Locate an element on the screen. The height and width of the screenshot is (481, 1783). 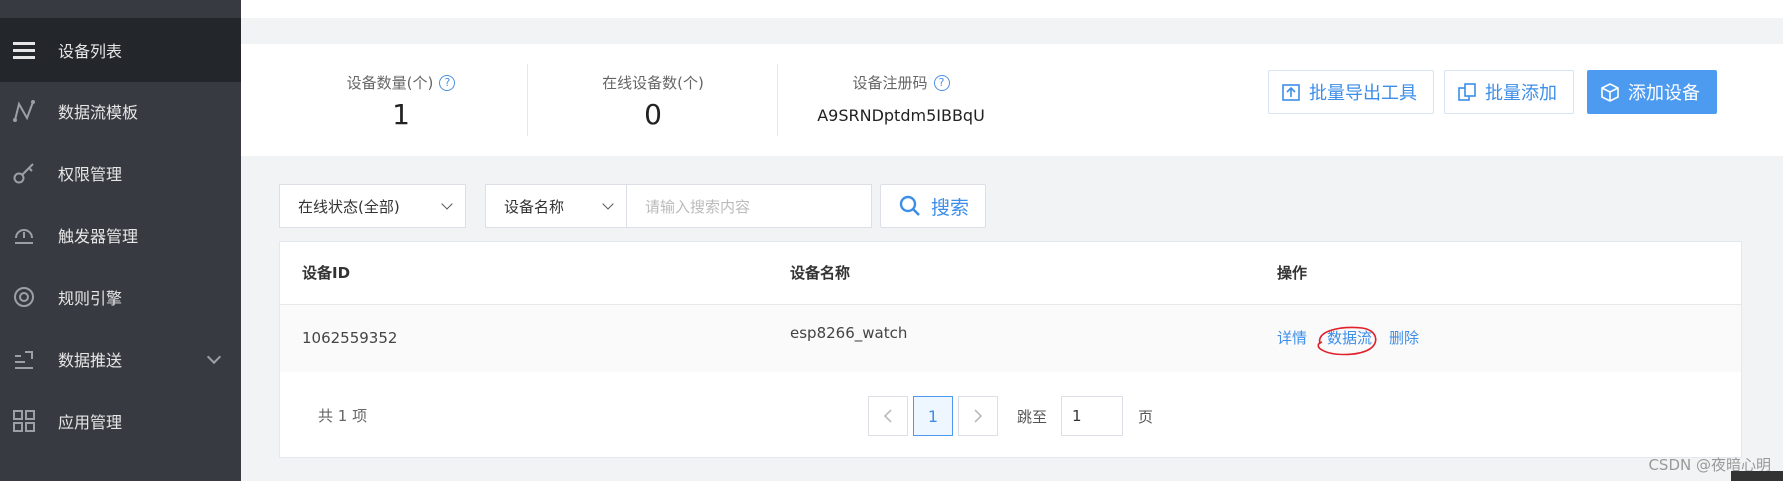
sidebar-item-label: 触发器管理 is located at coordinates (98, 236).